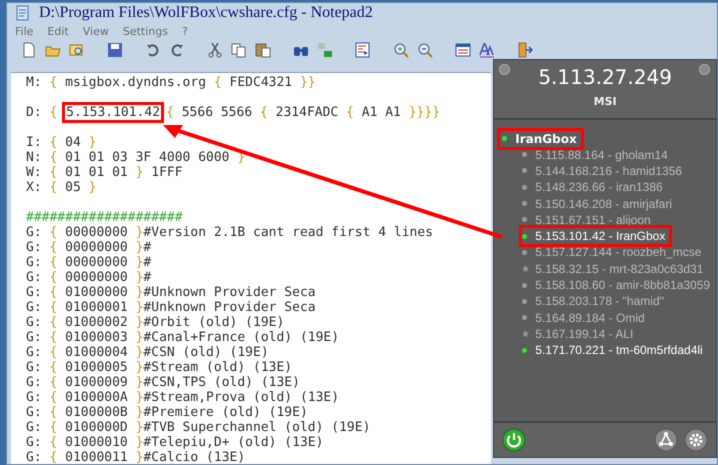  I want to click on code-line: G: { 00000000 }#Version 2.1B cant read first 4 lines, so click(230, 232).